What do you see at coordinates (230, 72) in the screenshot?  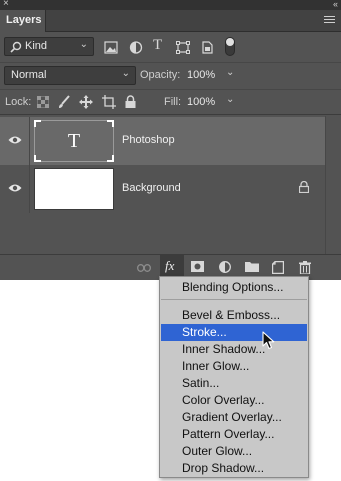 I see `opacity-chevron-icon: ⌄` at bounding box center [230, 72].